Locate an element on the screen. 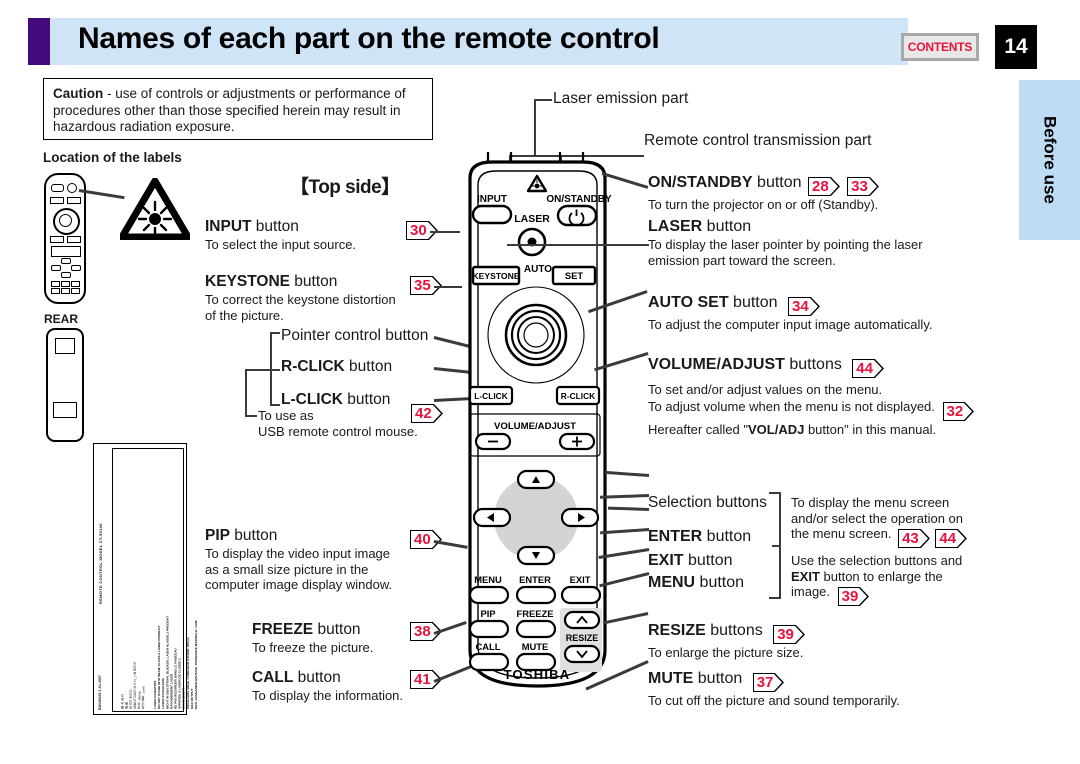 The height and width of the screenshot is (764, 1080). badge-pip-40: 40 is located at coordinates (426, 539).